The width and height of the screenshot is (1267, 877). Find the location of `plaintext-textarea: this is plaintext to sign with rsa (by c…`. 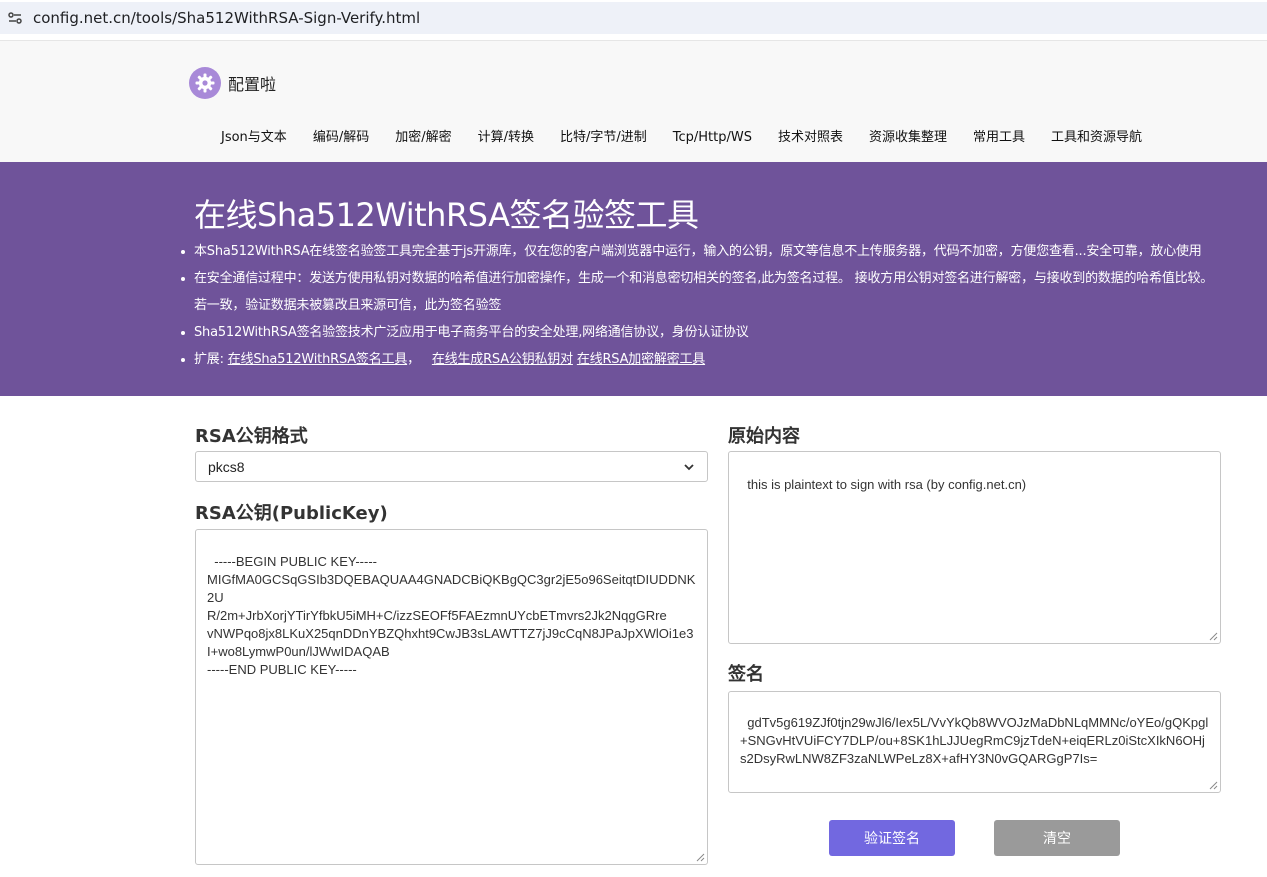

plaintext-textarea: this is plaintext to sign with rsa (by c… is located at coordinates (974, 547).